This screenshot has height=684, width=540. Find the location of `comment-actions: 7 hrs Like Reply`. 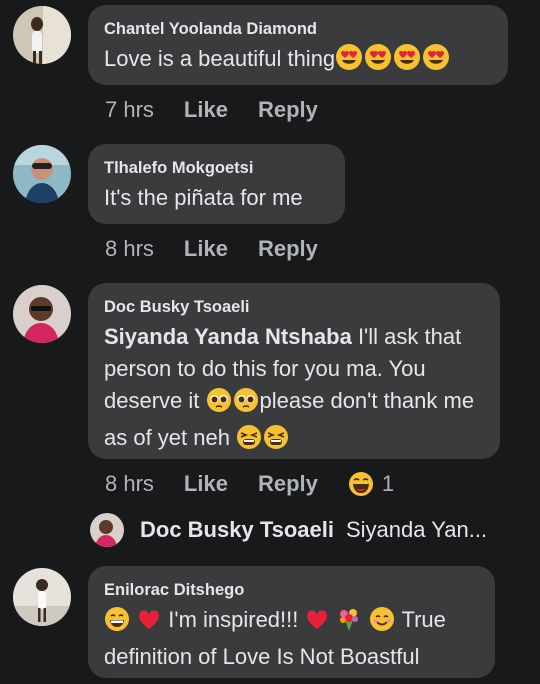

comment-actions: 7 hrs Like Reply is located at coordinates (226, 110).